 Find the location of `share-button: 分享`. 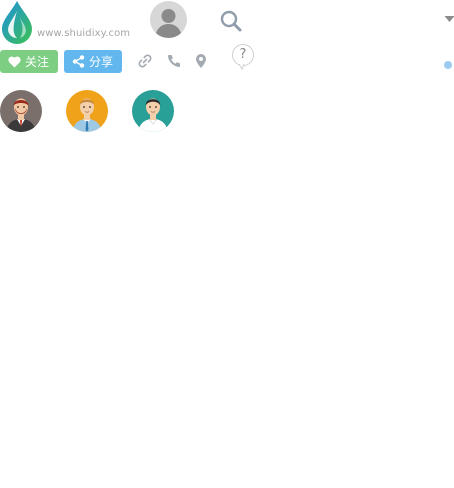

share-button: 分享 is located at coordinates (93, 61).